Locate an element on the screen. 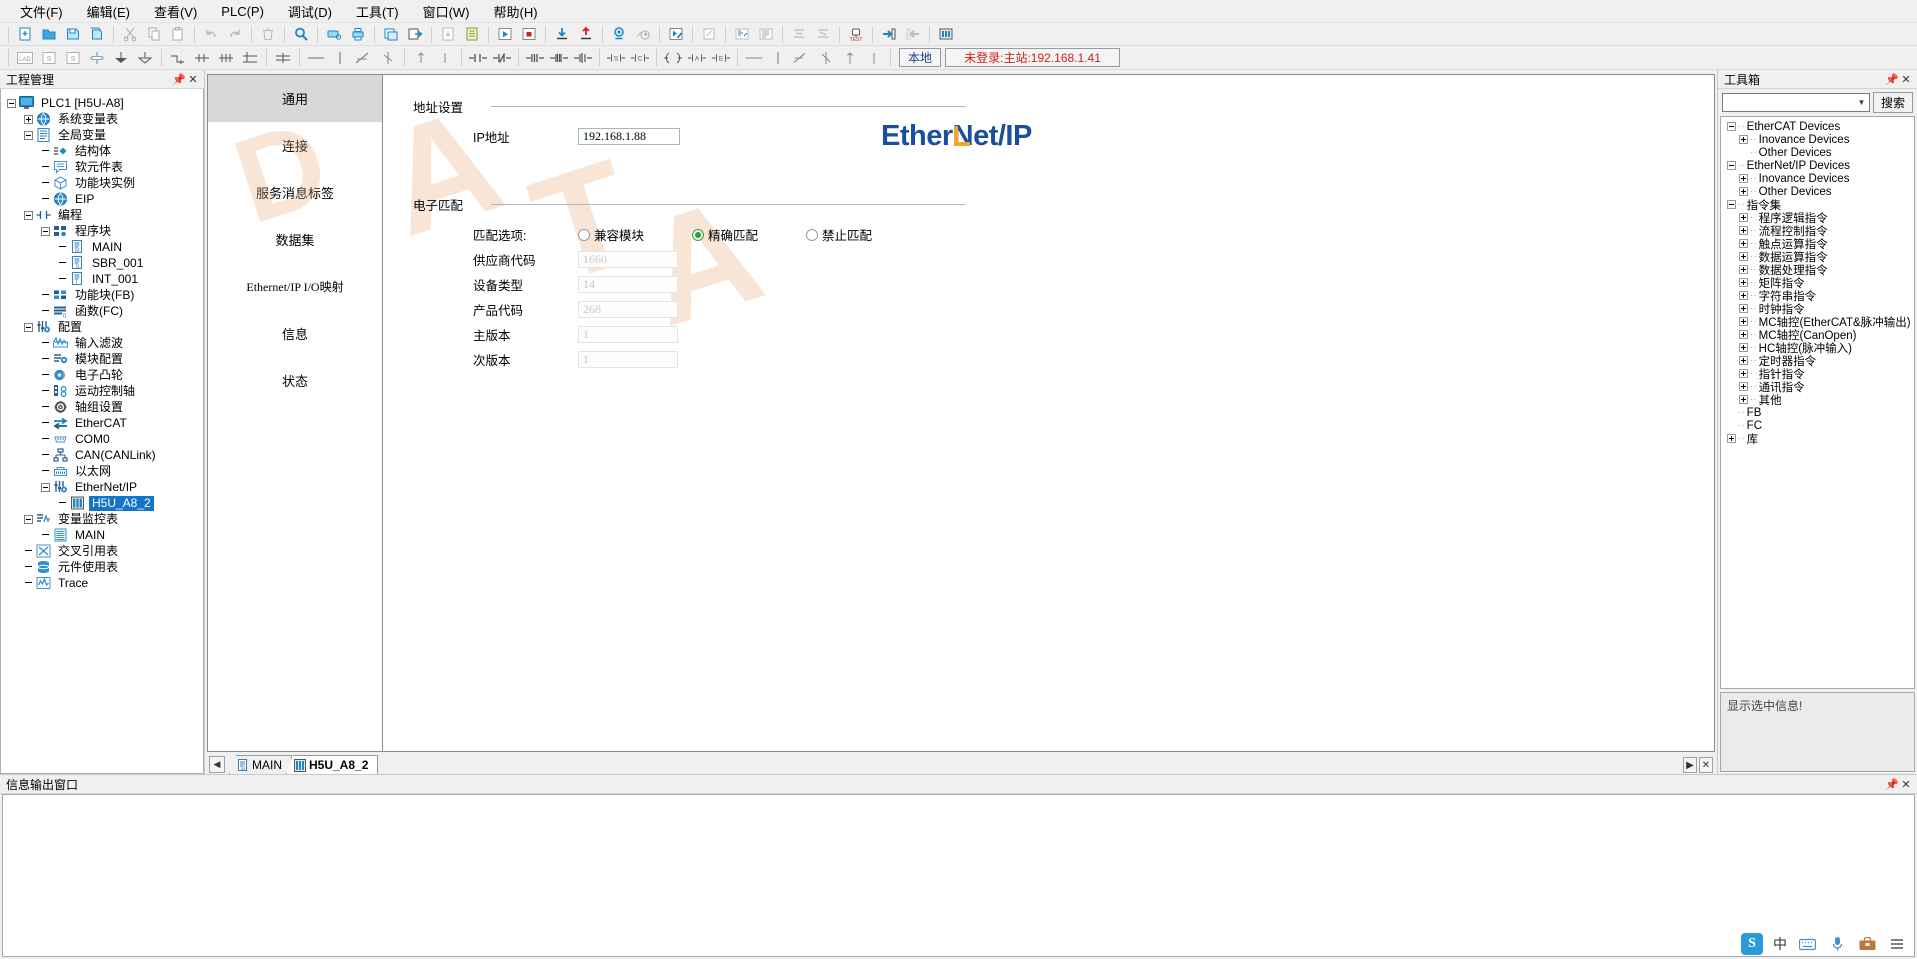 This screenshot has height=959, width=1917. align-top-button is located at coordinates (799, 34).